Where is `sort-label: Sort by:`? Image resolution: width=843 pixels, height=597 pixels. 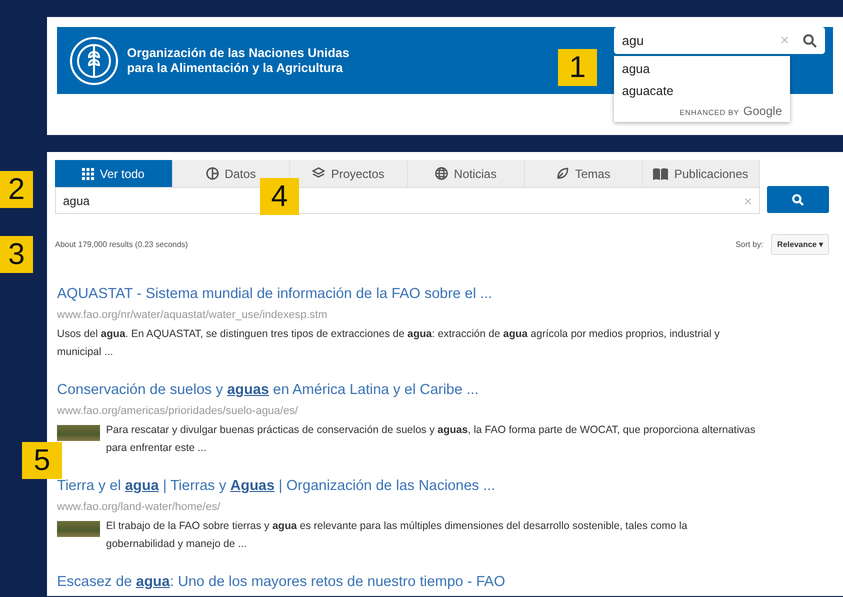 sort-label: Sort by: is located at coordinates (750, 244).